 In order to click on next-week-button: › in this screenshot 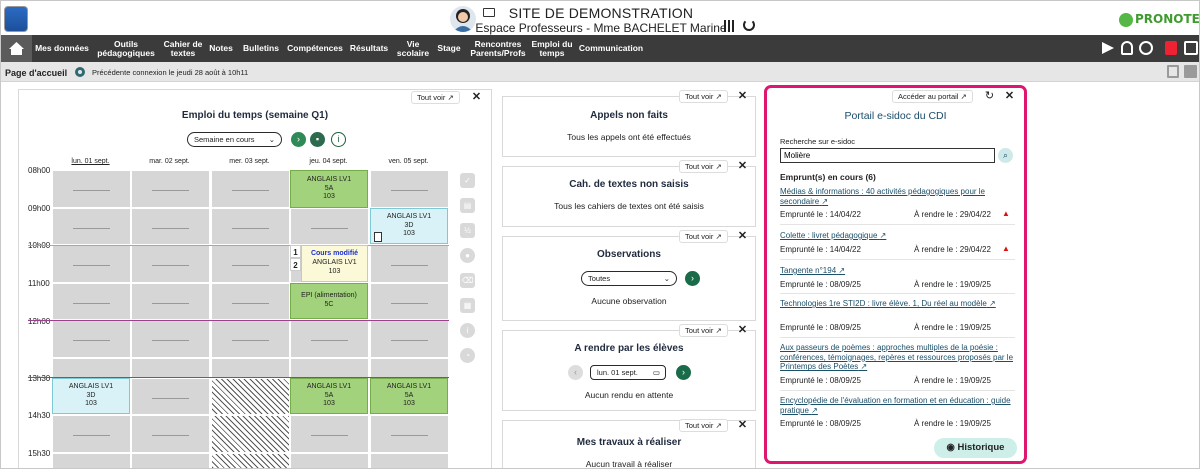, I will do `click(298, 139)`.